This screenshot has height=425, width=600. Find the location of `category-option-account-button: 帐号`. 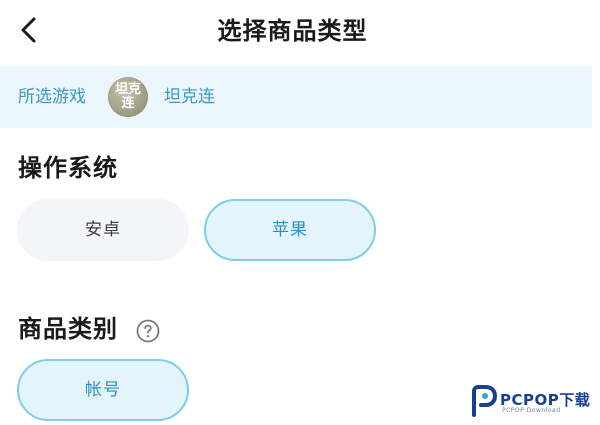

category-option-account-button: 帐号 is located at coordinates (103, 390).